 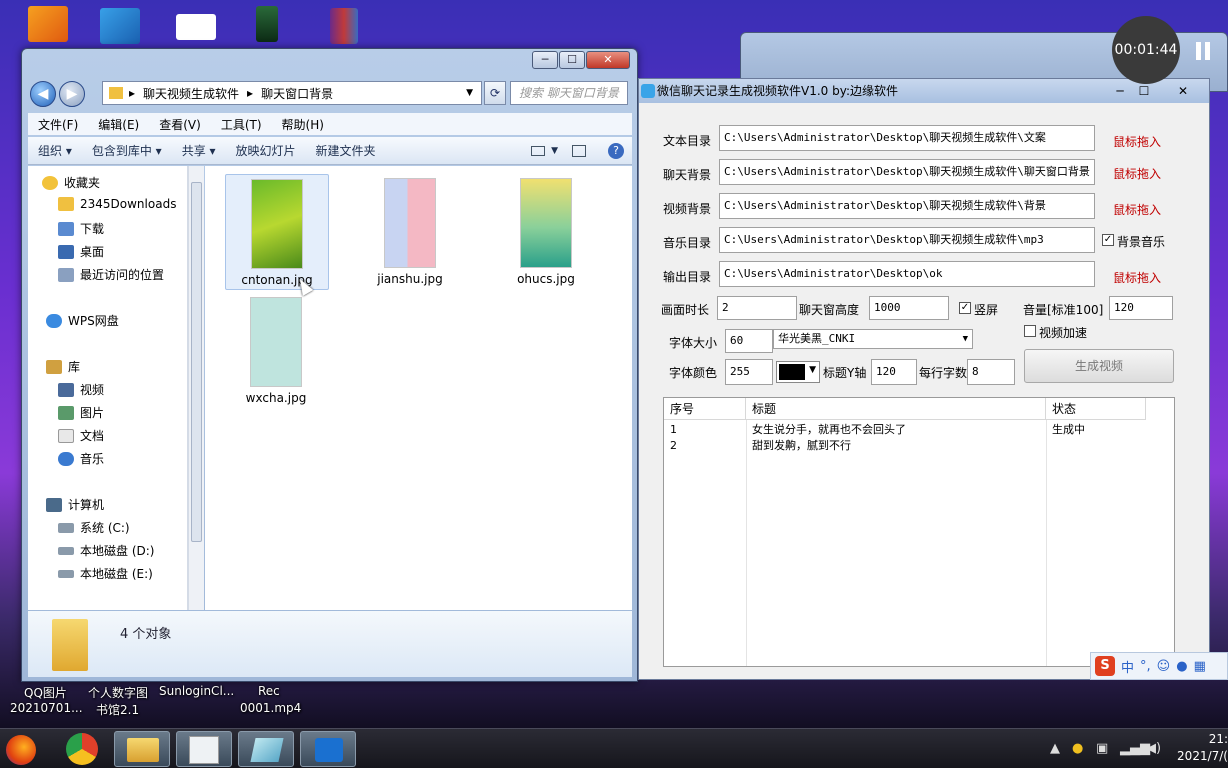 What do you see at coordinates (873, 339) in the screenshot?
I see `font-select: 华光美黑_CNKI ▼` at bounding box center [873, 339].